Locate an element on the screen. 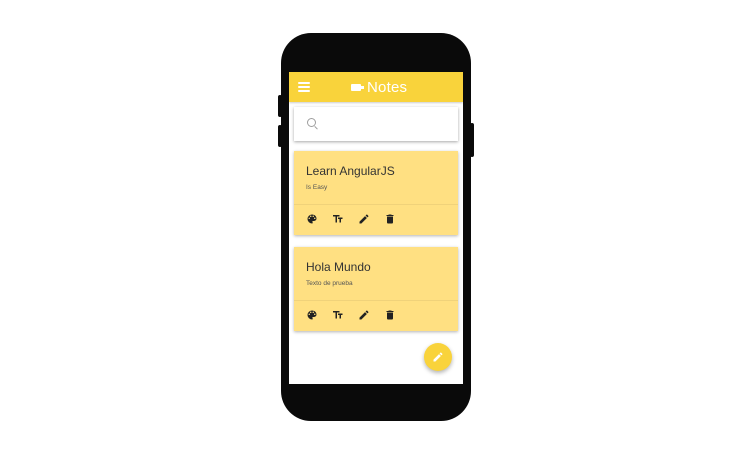  note-body: Texto de prueba is located at coordinates (329, 283).